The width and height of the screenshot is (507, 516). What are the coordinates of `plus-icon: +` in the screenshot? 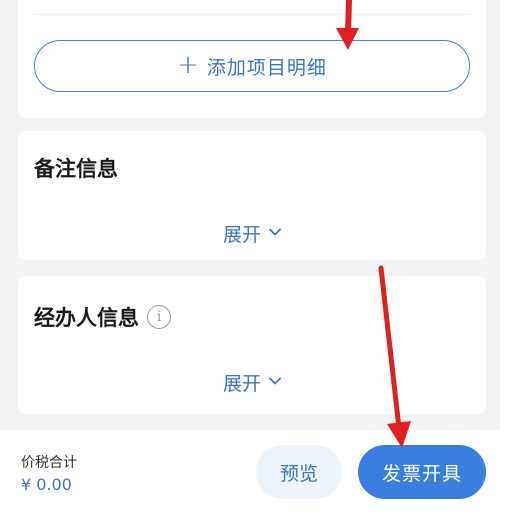 It's located at (188, 65).